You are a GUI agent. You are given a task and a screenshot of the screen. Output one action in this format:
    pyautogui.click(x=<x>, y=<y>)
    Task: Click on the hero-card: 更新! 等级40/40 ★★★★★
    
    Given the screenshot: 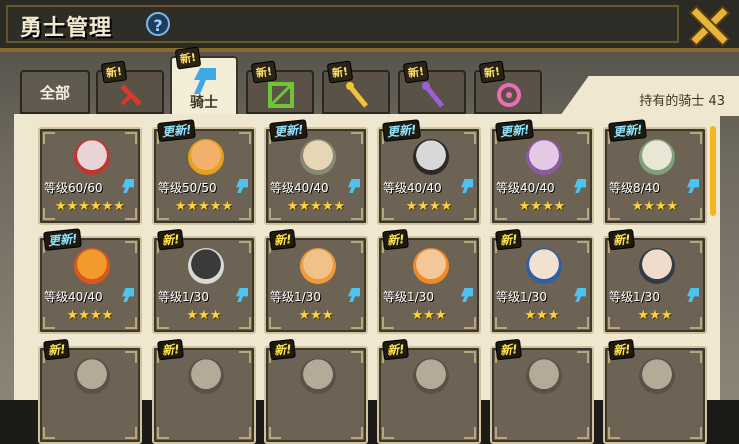 What is the action you would take?
    pyautogui.click(x=316, y=172)
    